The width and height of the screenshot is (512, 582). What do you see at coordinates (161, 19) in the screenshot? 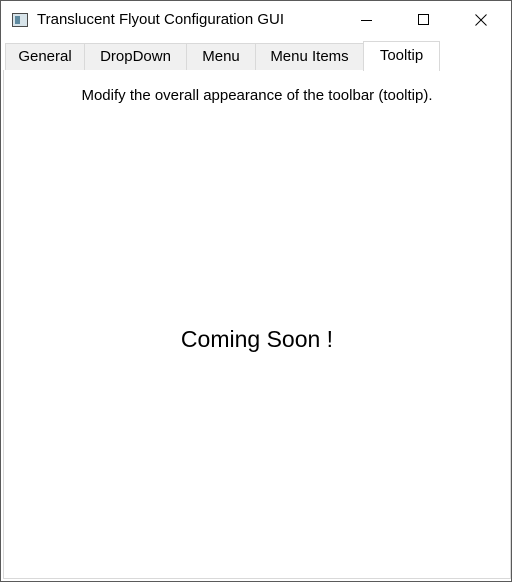
I see `window-title: Translucent Flyout Configuration GUI` at bounding box center [161, 19].